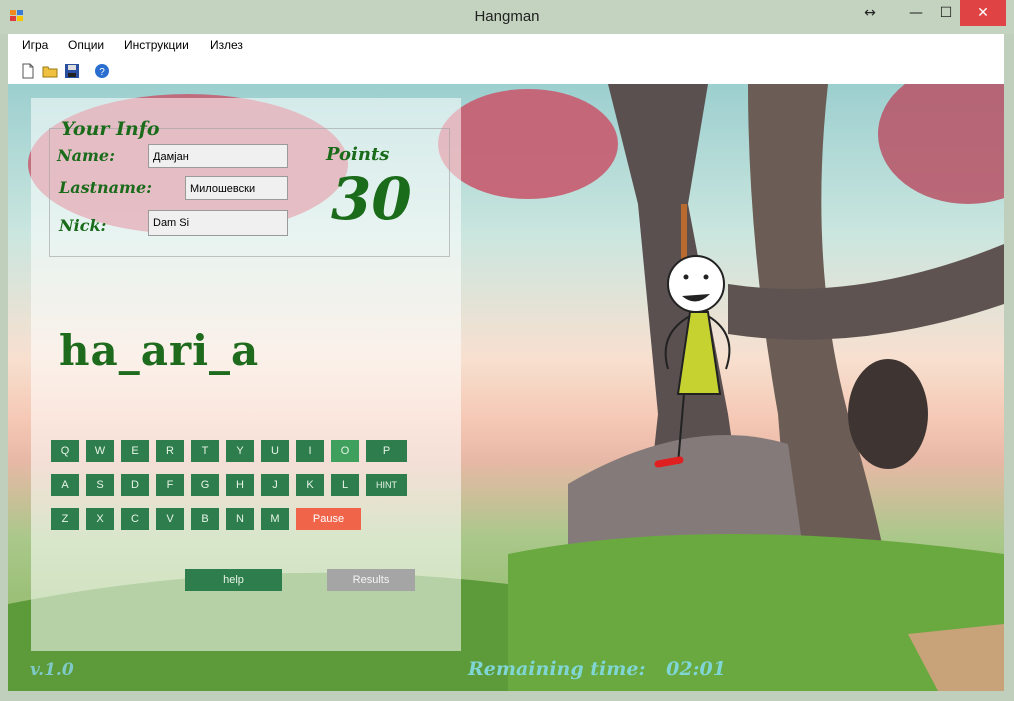  What do you see at coordinates (233, 580) in the screenshot?
I see `help-button: help` at bounding box center [233, 580].